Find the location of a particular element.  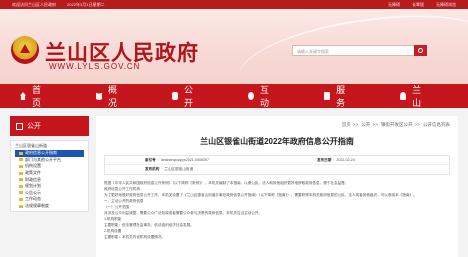

nav-item-service: 服务 is located at coordinates (336, 96).